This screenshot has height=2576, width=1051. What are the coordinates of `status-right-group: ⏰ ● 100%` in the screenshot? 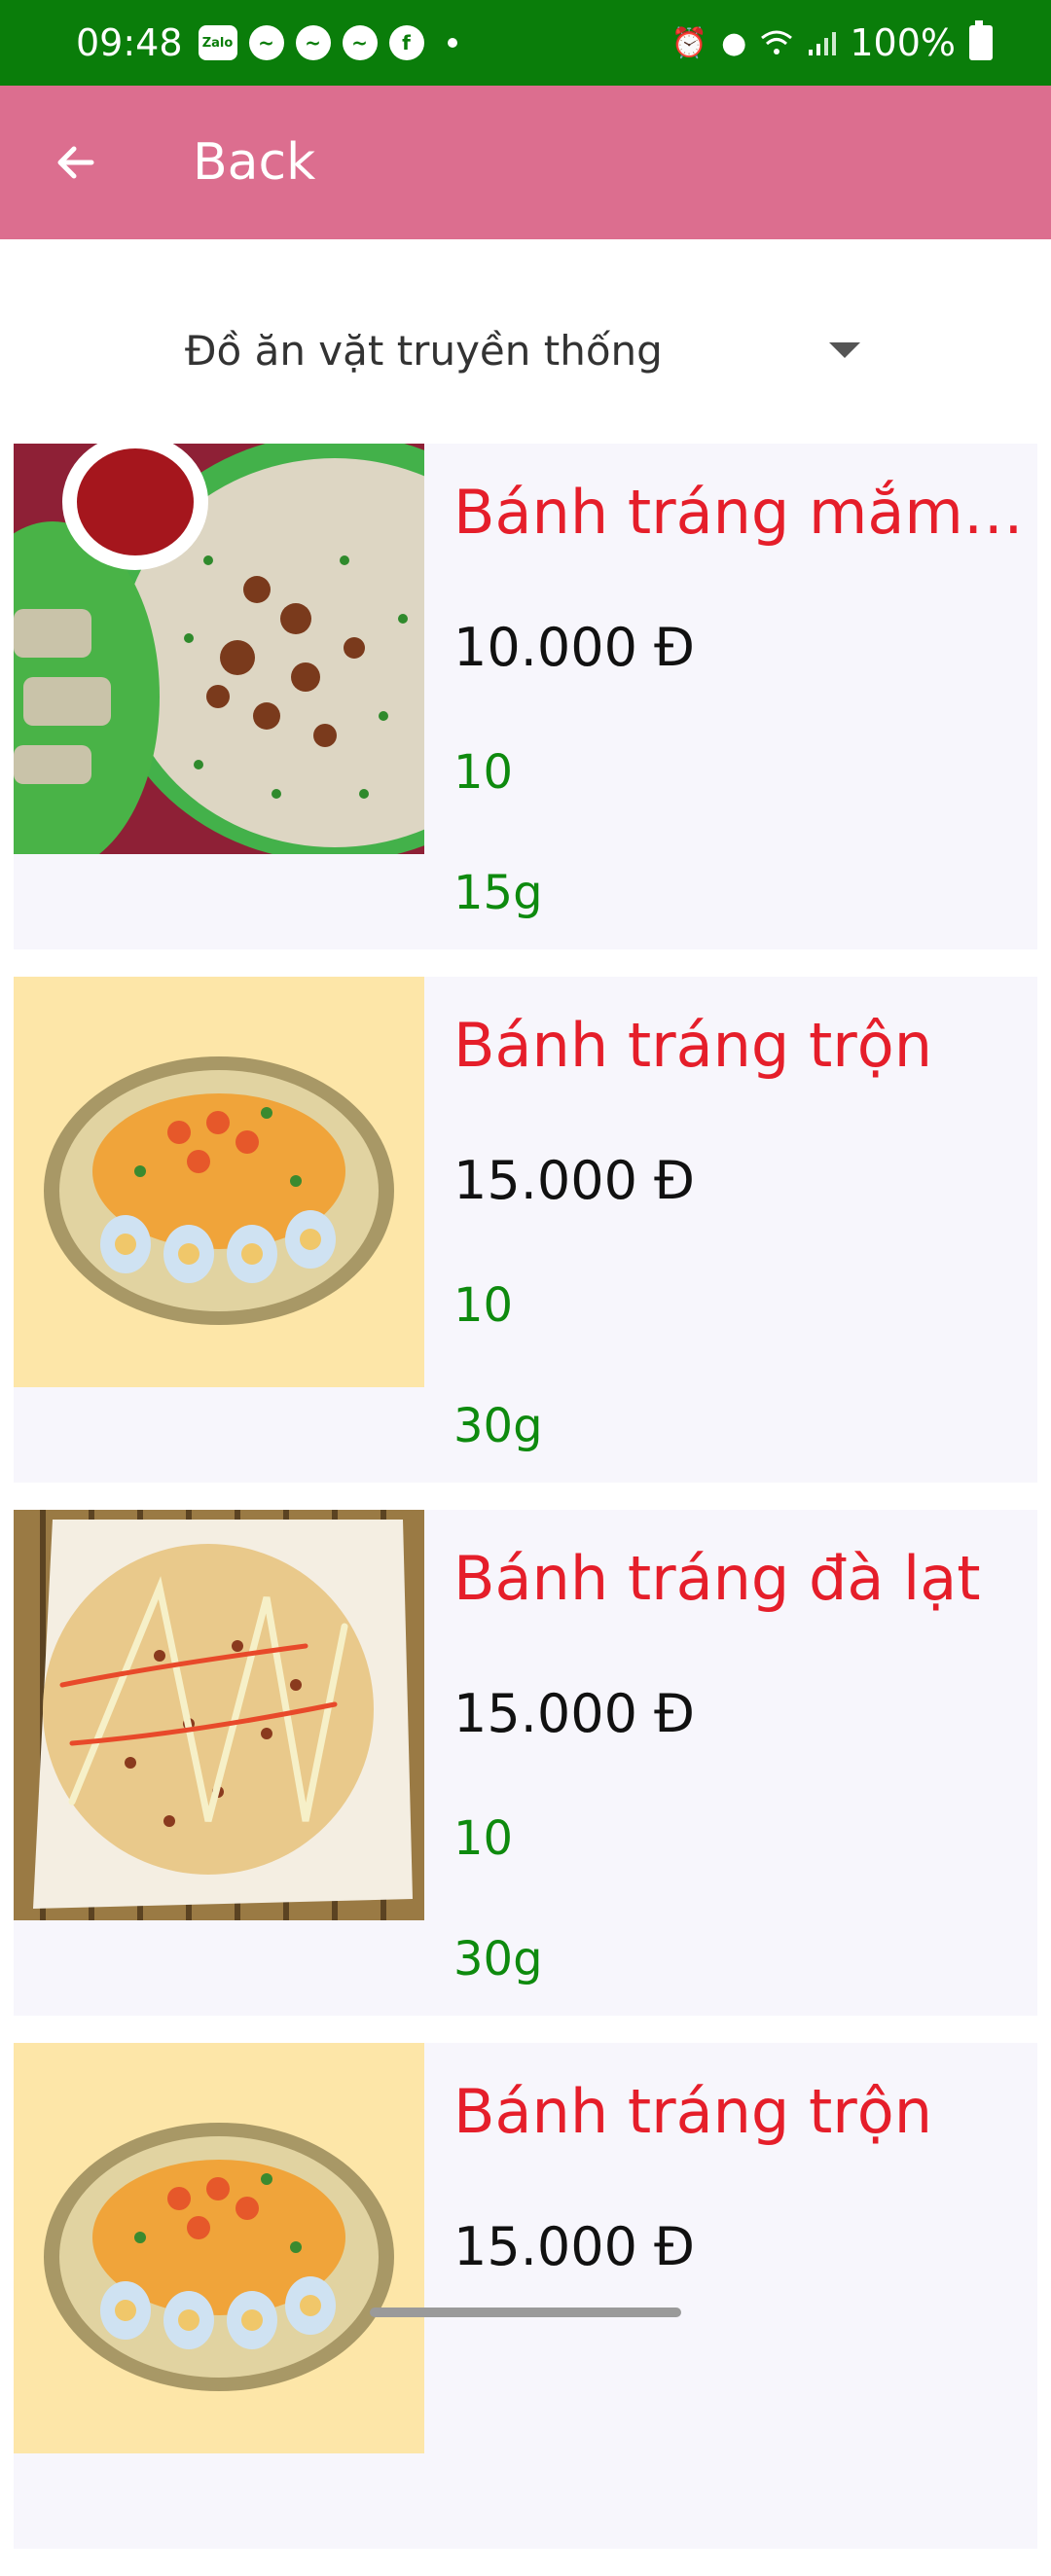 It's located at (831, 42).